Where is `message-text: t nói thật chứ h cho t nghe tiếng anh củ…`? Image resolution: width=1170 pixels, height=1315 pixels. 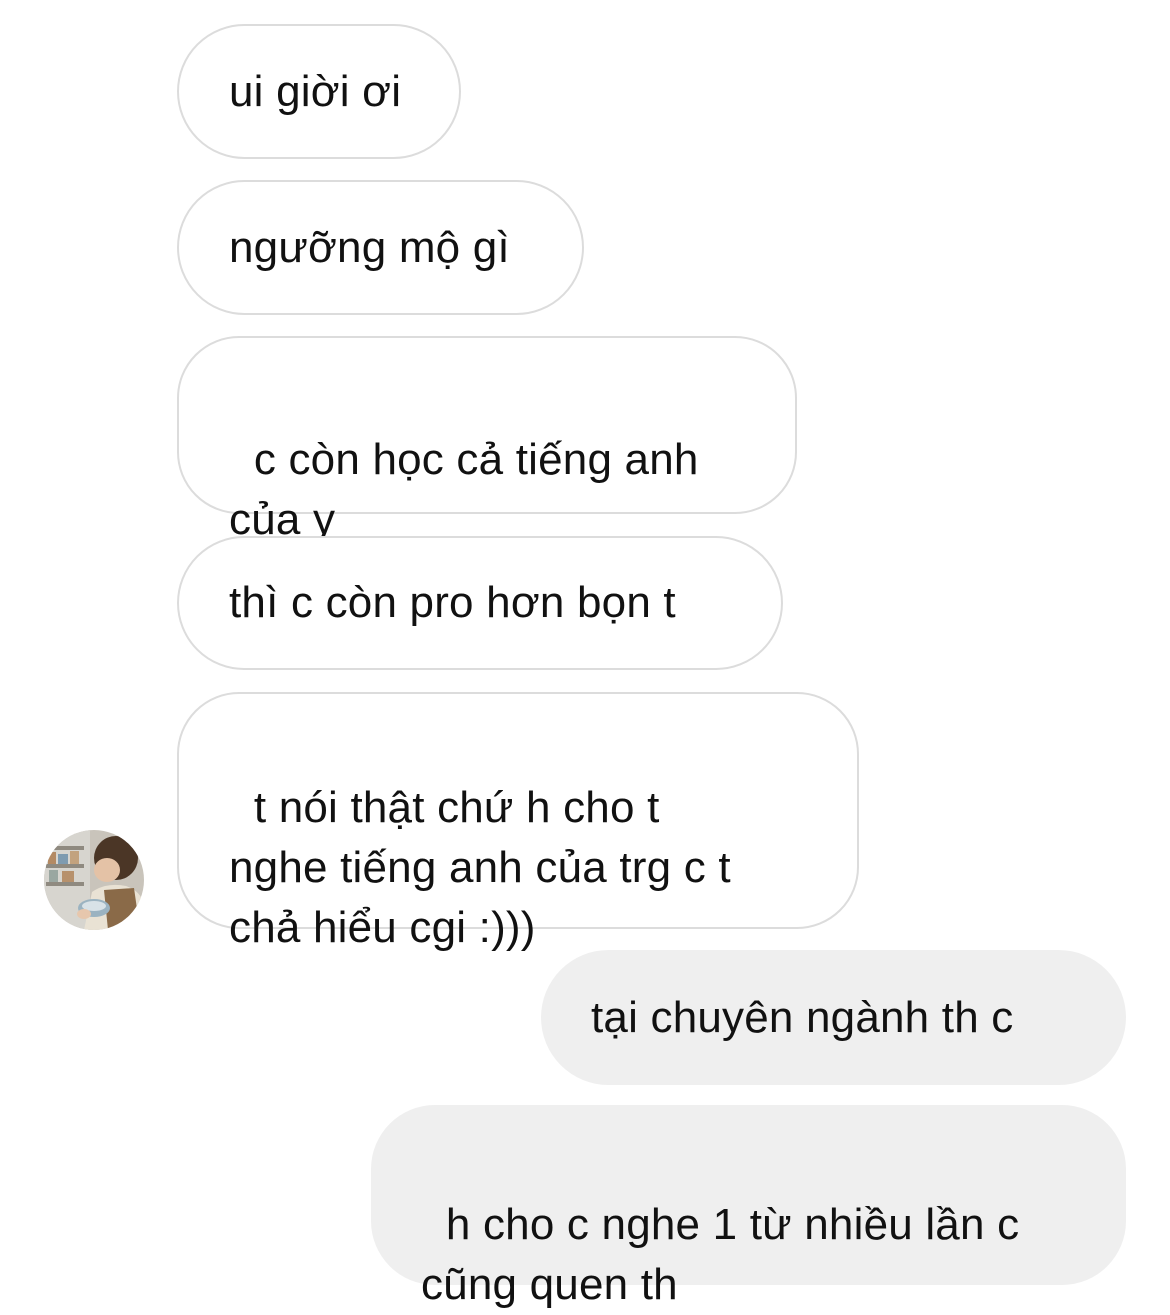
message-text: t nói thật chứ h cho t nghe tiếng anh củ… is located at coordinates (480, 867).